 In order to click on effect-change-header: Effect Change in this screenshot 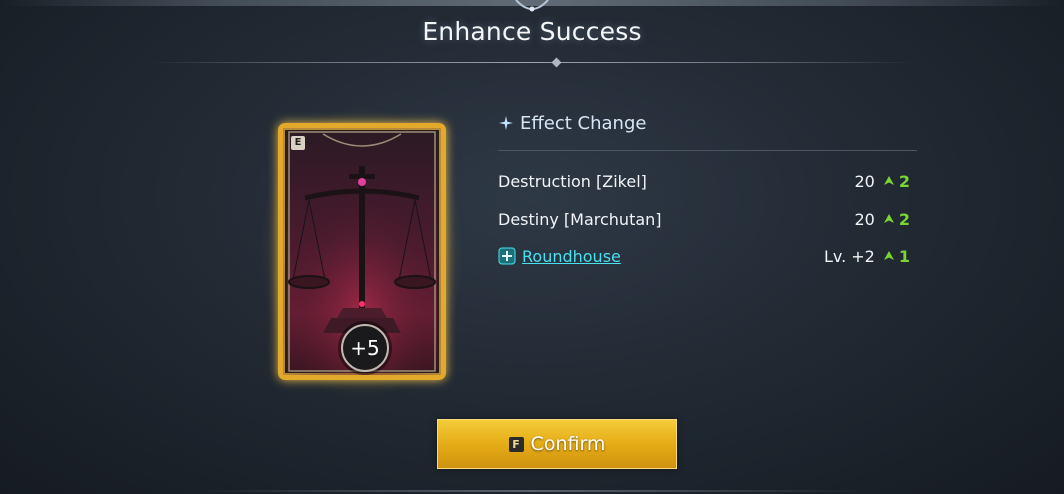, I will do `click(572, 123)`.